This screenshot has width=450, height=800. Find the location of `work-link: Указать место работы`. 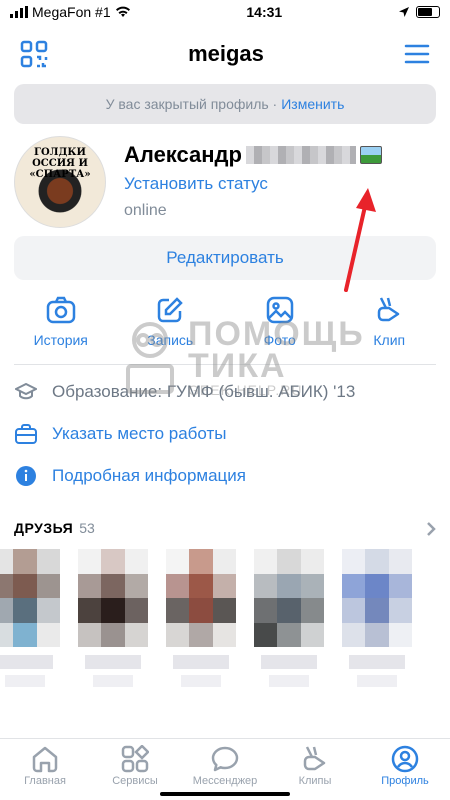

work-link: Указать место работы is located at coordinates (139, 434).